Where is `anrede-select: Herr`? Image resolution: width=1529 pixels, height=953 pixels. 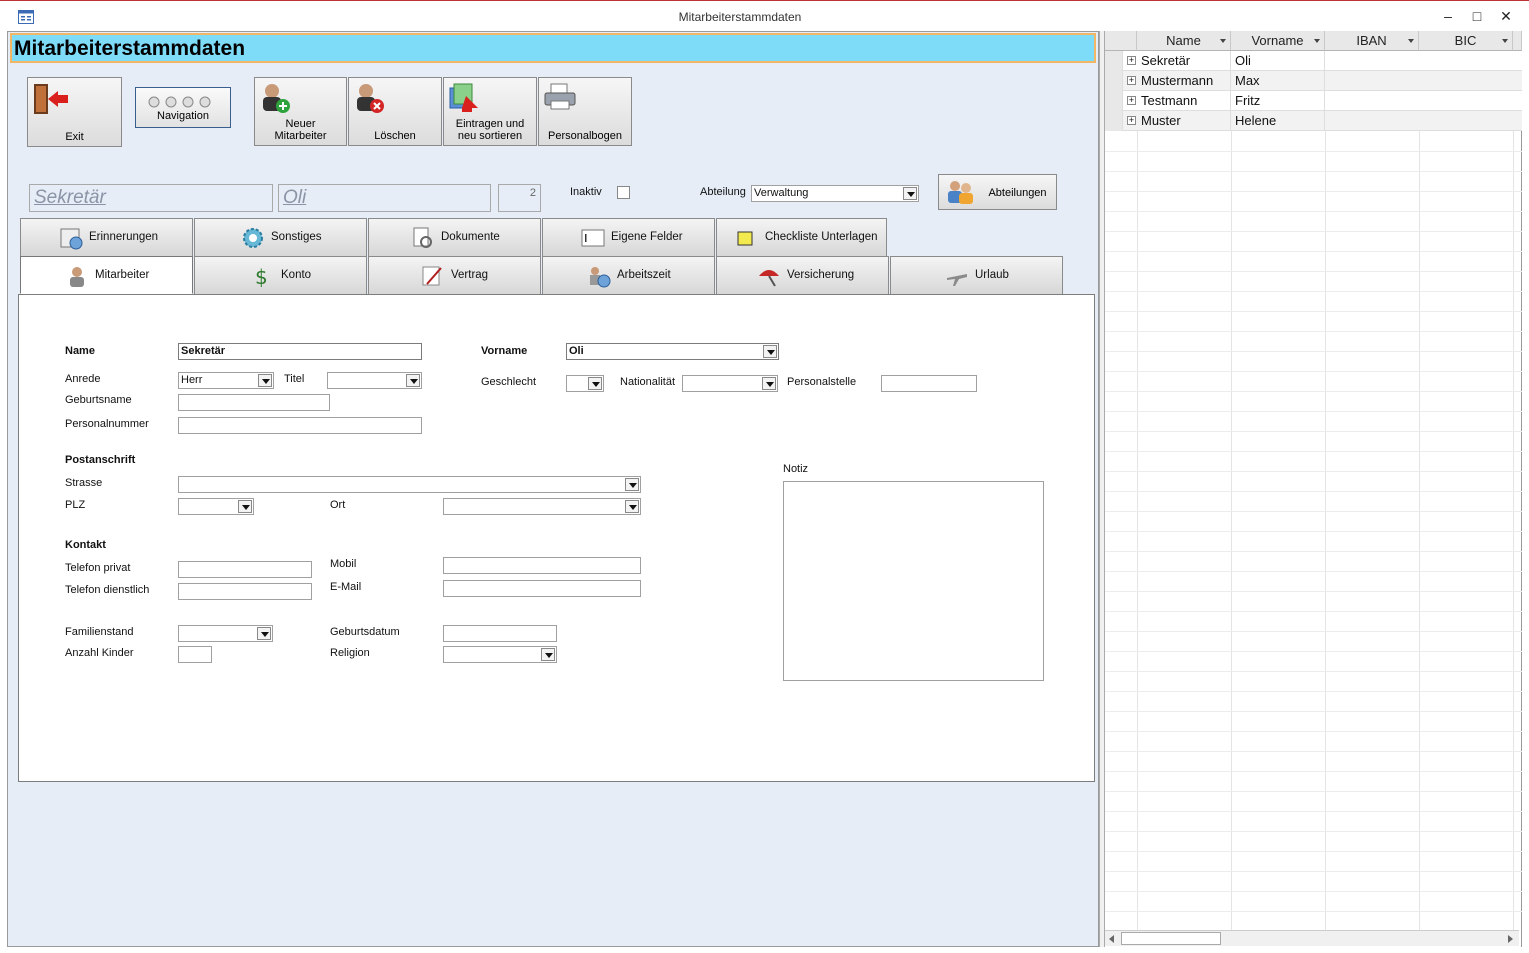 anrede-select: Herr is located at coordinates (226, 380).